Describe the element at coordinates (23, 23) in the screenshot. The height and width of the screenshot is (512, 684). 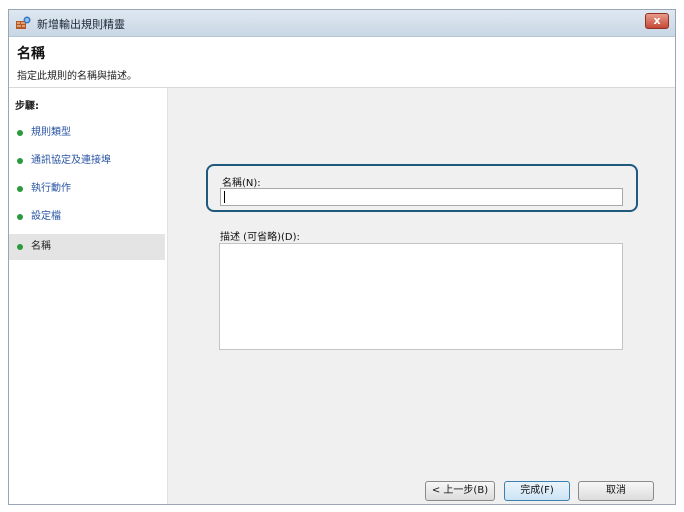
I see `firewall-app-icon` at that location.